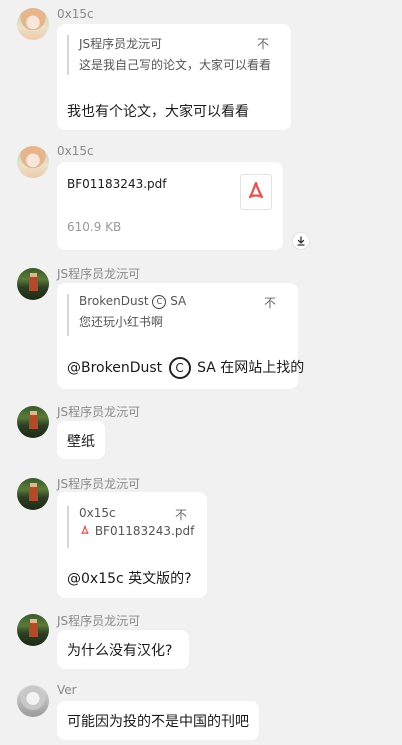 The width and height of the screenshot is (402, 745). I want to click on message-text: @0x15c 英文版的?, so click(129, 579).